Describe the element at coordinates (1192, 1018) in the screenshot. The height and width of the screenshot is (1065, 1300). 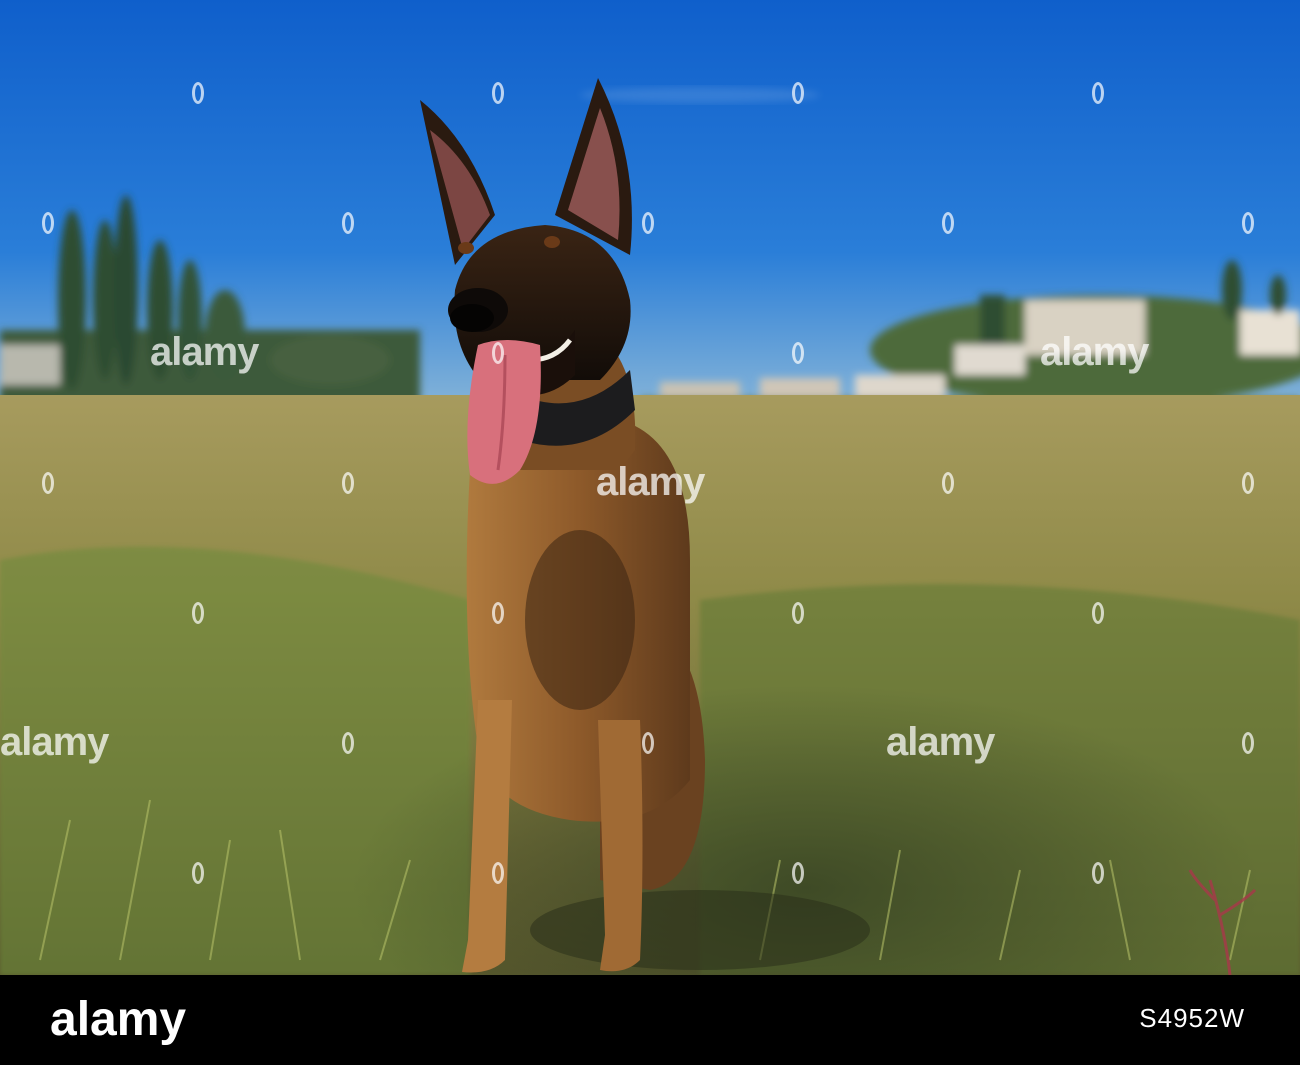
I see `image-id: S4952W` at that location.